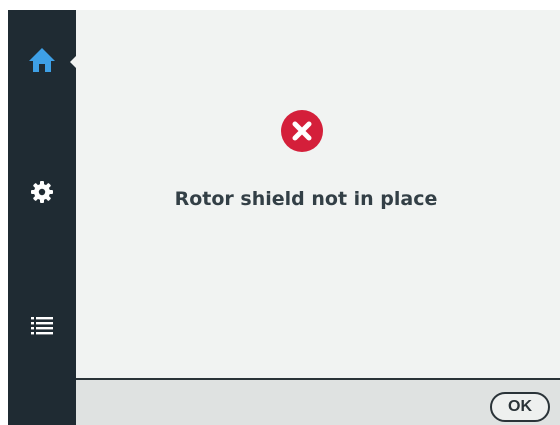 The width and height of the screenshot is (560, 425). What do you see at coordinates (302, 131) in the screenshot?
I see `error-x-icon` at bounding box center [302, 131].